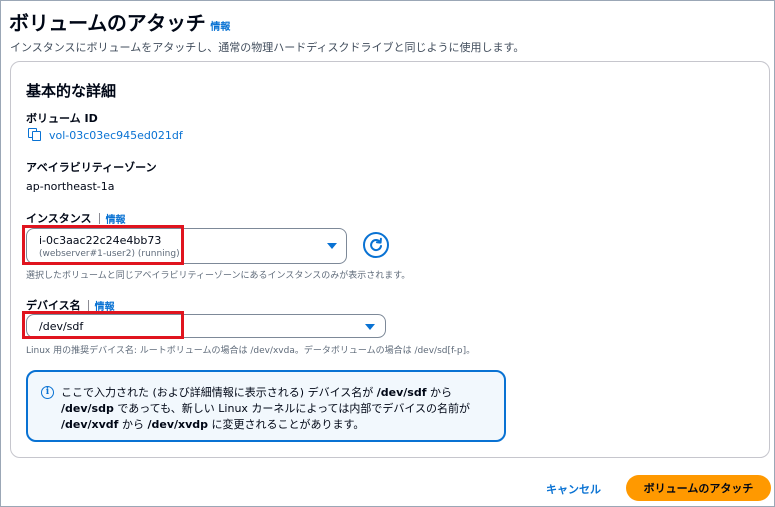 The image size is (775, 507). What do you see at coordinates (61, 326) in the screenshot?
I see `device-select-value: /dev/sdf` at bounding box center [61, 326].